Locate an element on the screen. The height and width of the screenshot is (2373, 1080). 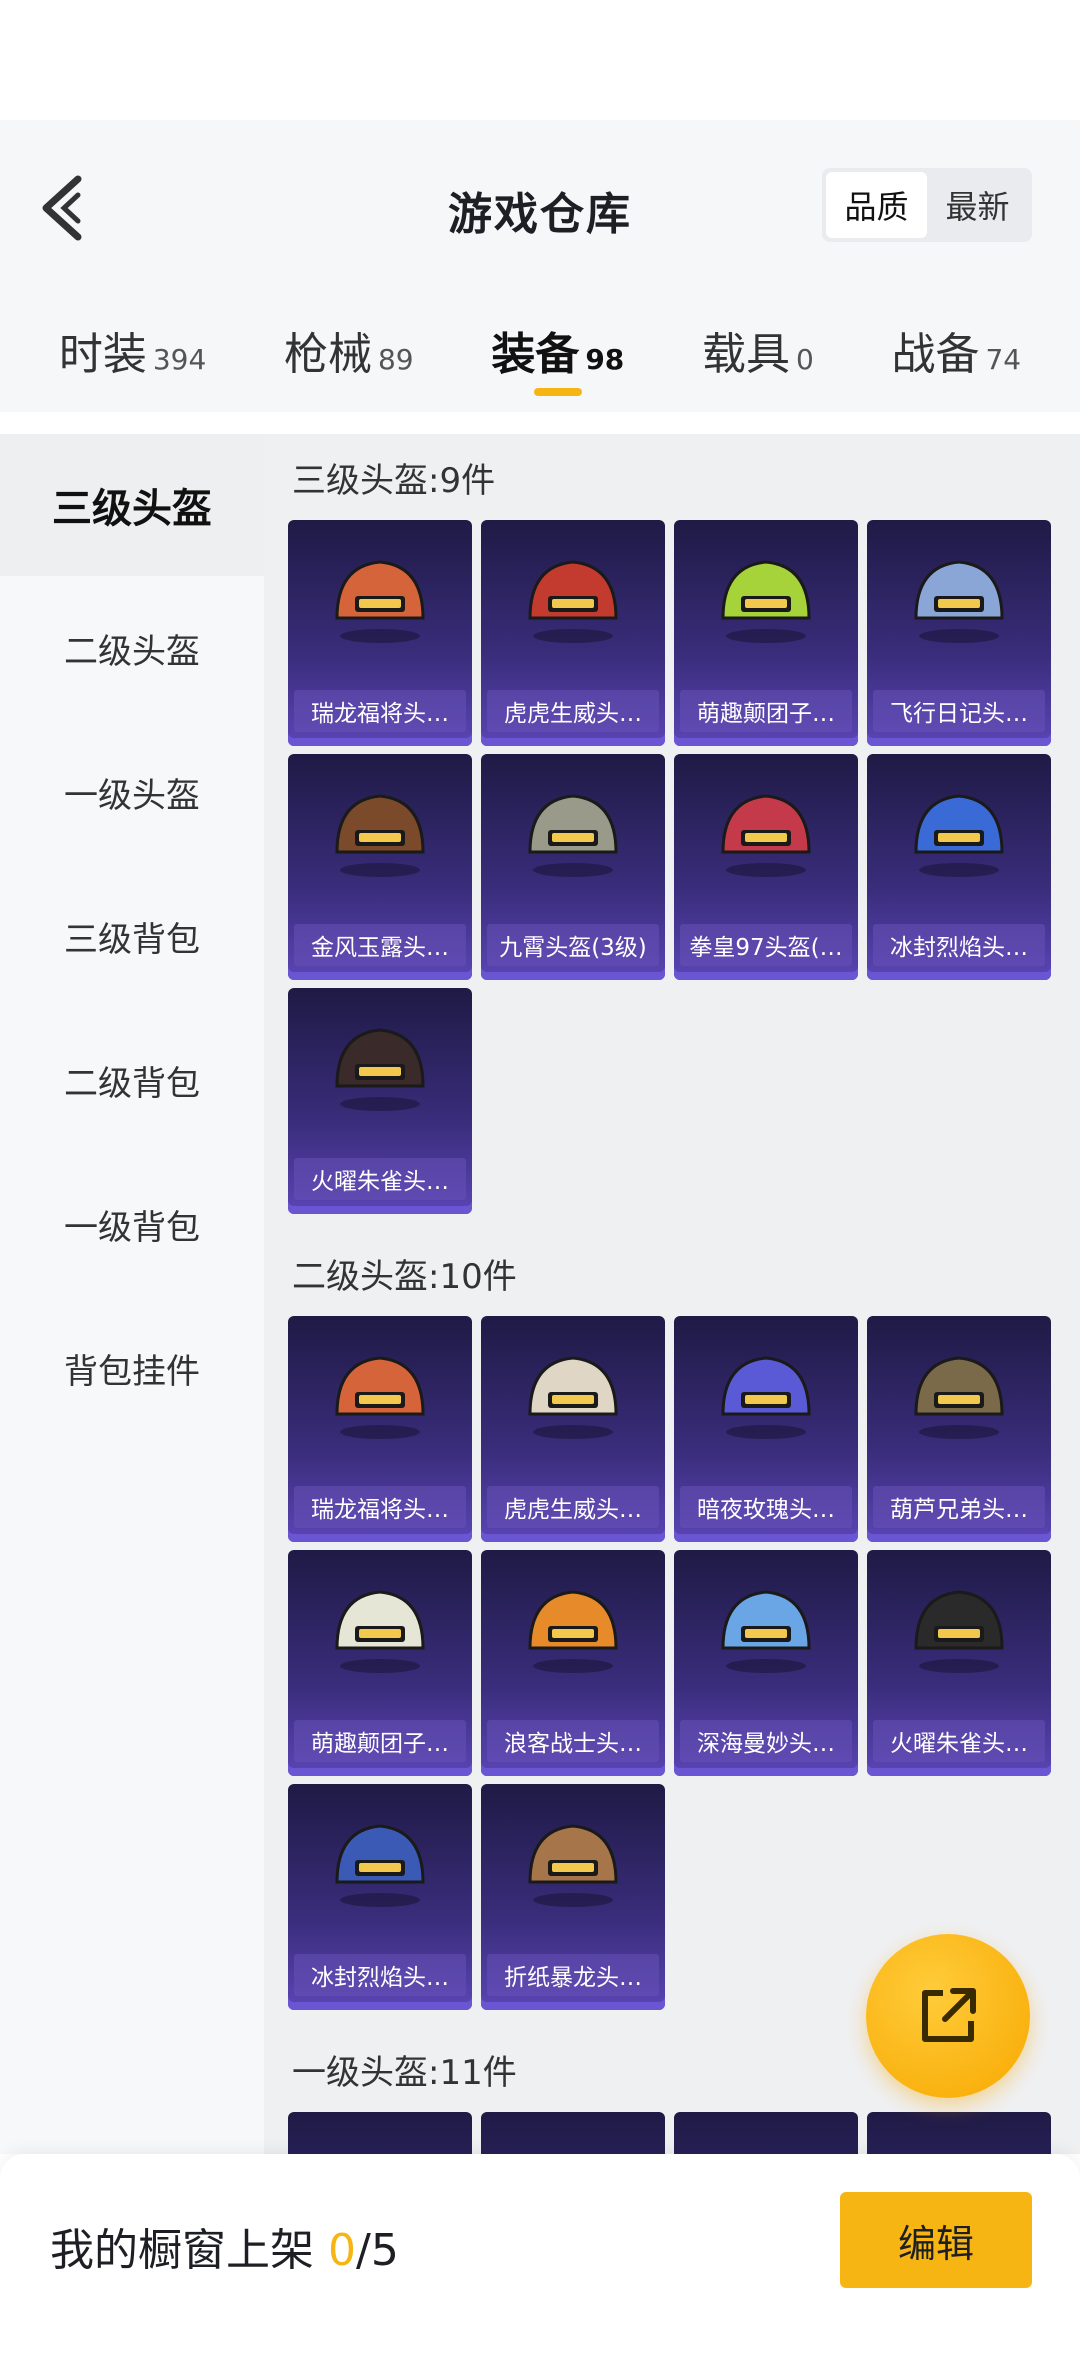
tab-fashion: 时装 394 is located at coordinates (132, 350).